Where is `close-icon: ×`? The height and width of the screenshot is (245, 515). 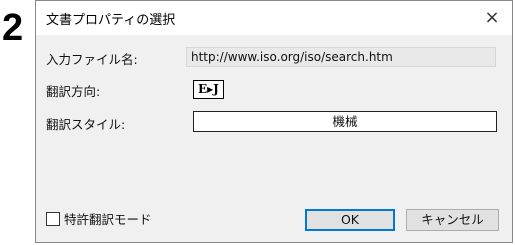
close-icon: × is located at coordinates (492, 17).